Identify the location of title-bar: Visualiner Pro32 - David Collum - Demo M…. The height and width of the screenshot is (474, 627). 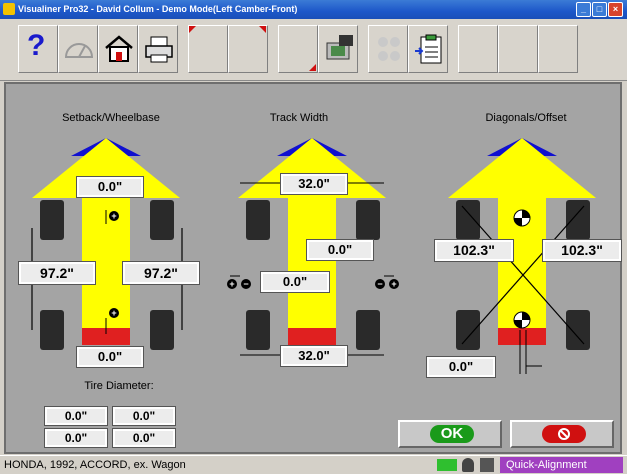
(313, 9).